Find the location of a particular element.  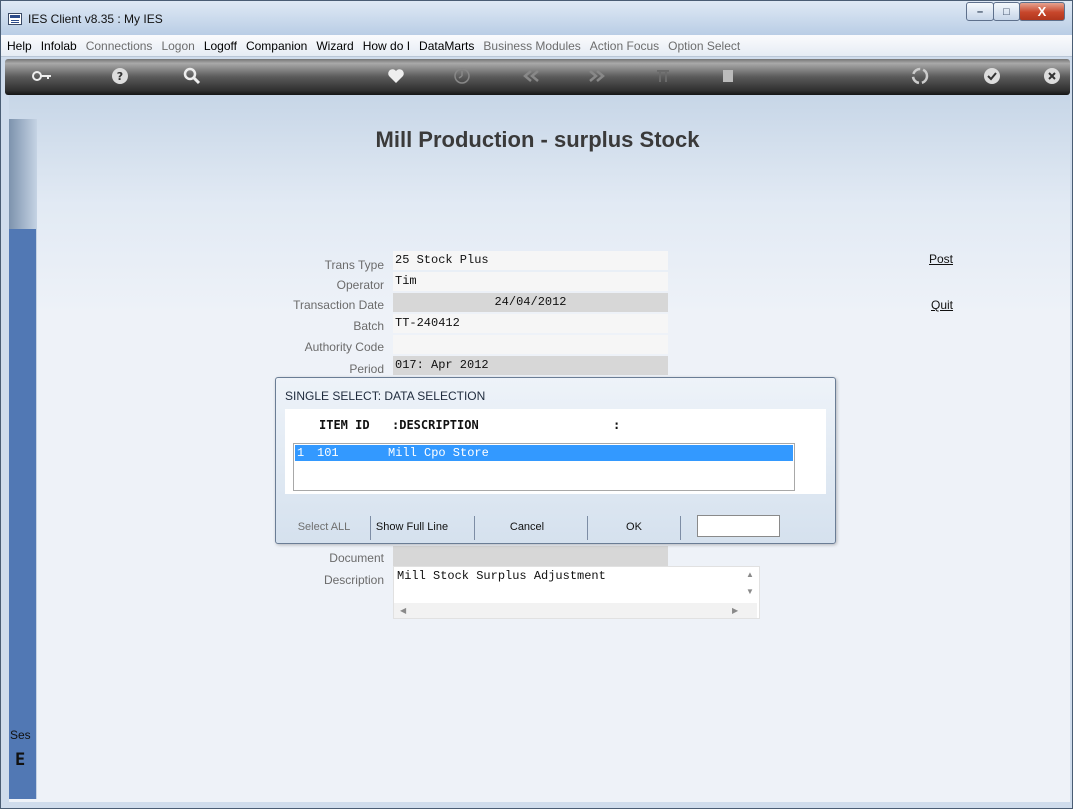

scroll-up-arrow-icon: ▲ is located at coordinates (750, 574).